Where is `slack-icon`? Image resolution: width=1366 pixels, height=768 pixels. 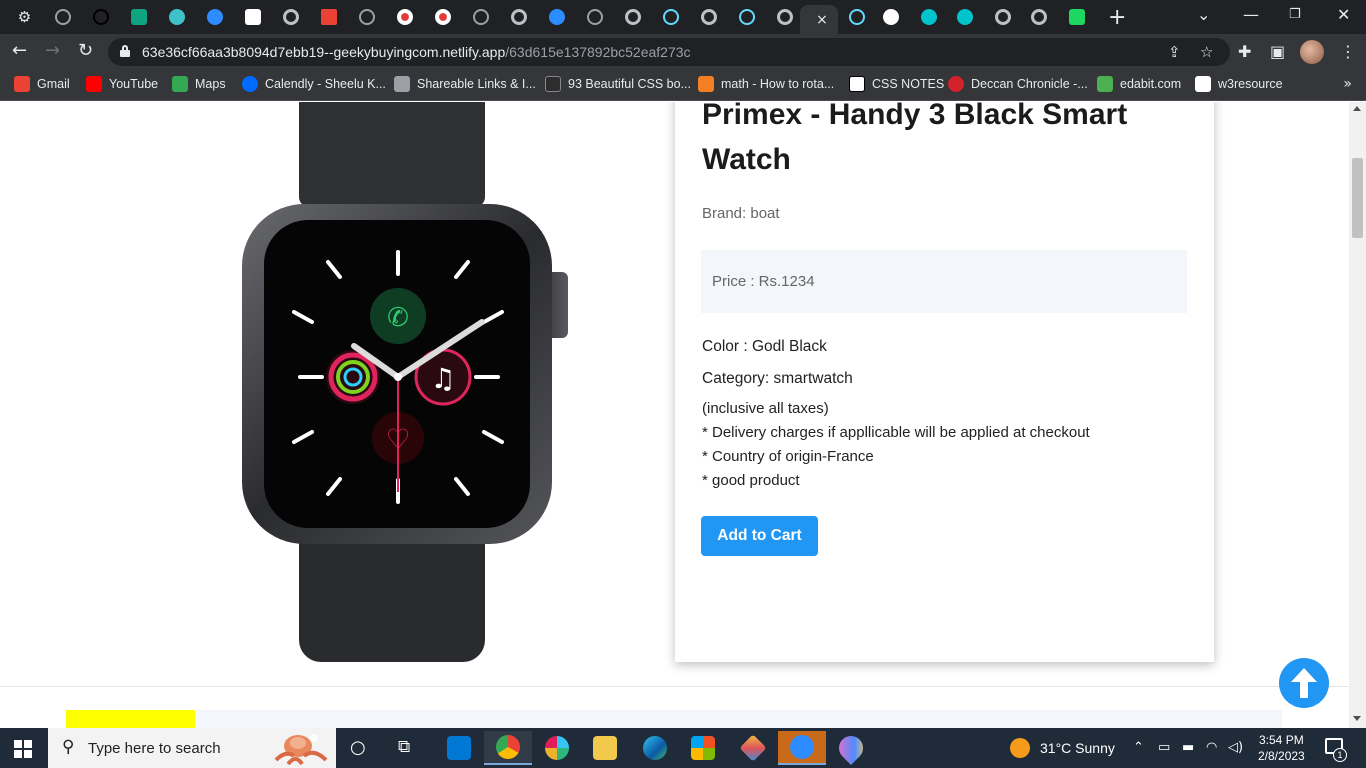
slack-icon is located at coordinates (557, 748).